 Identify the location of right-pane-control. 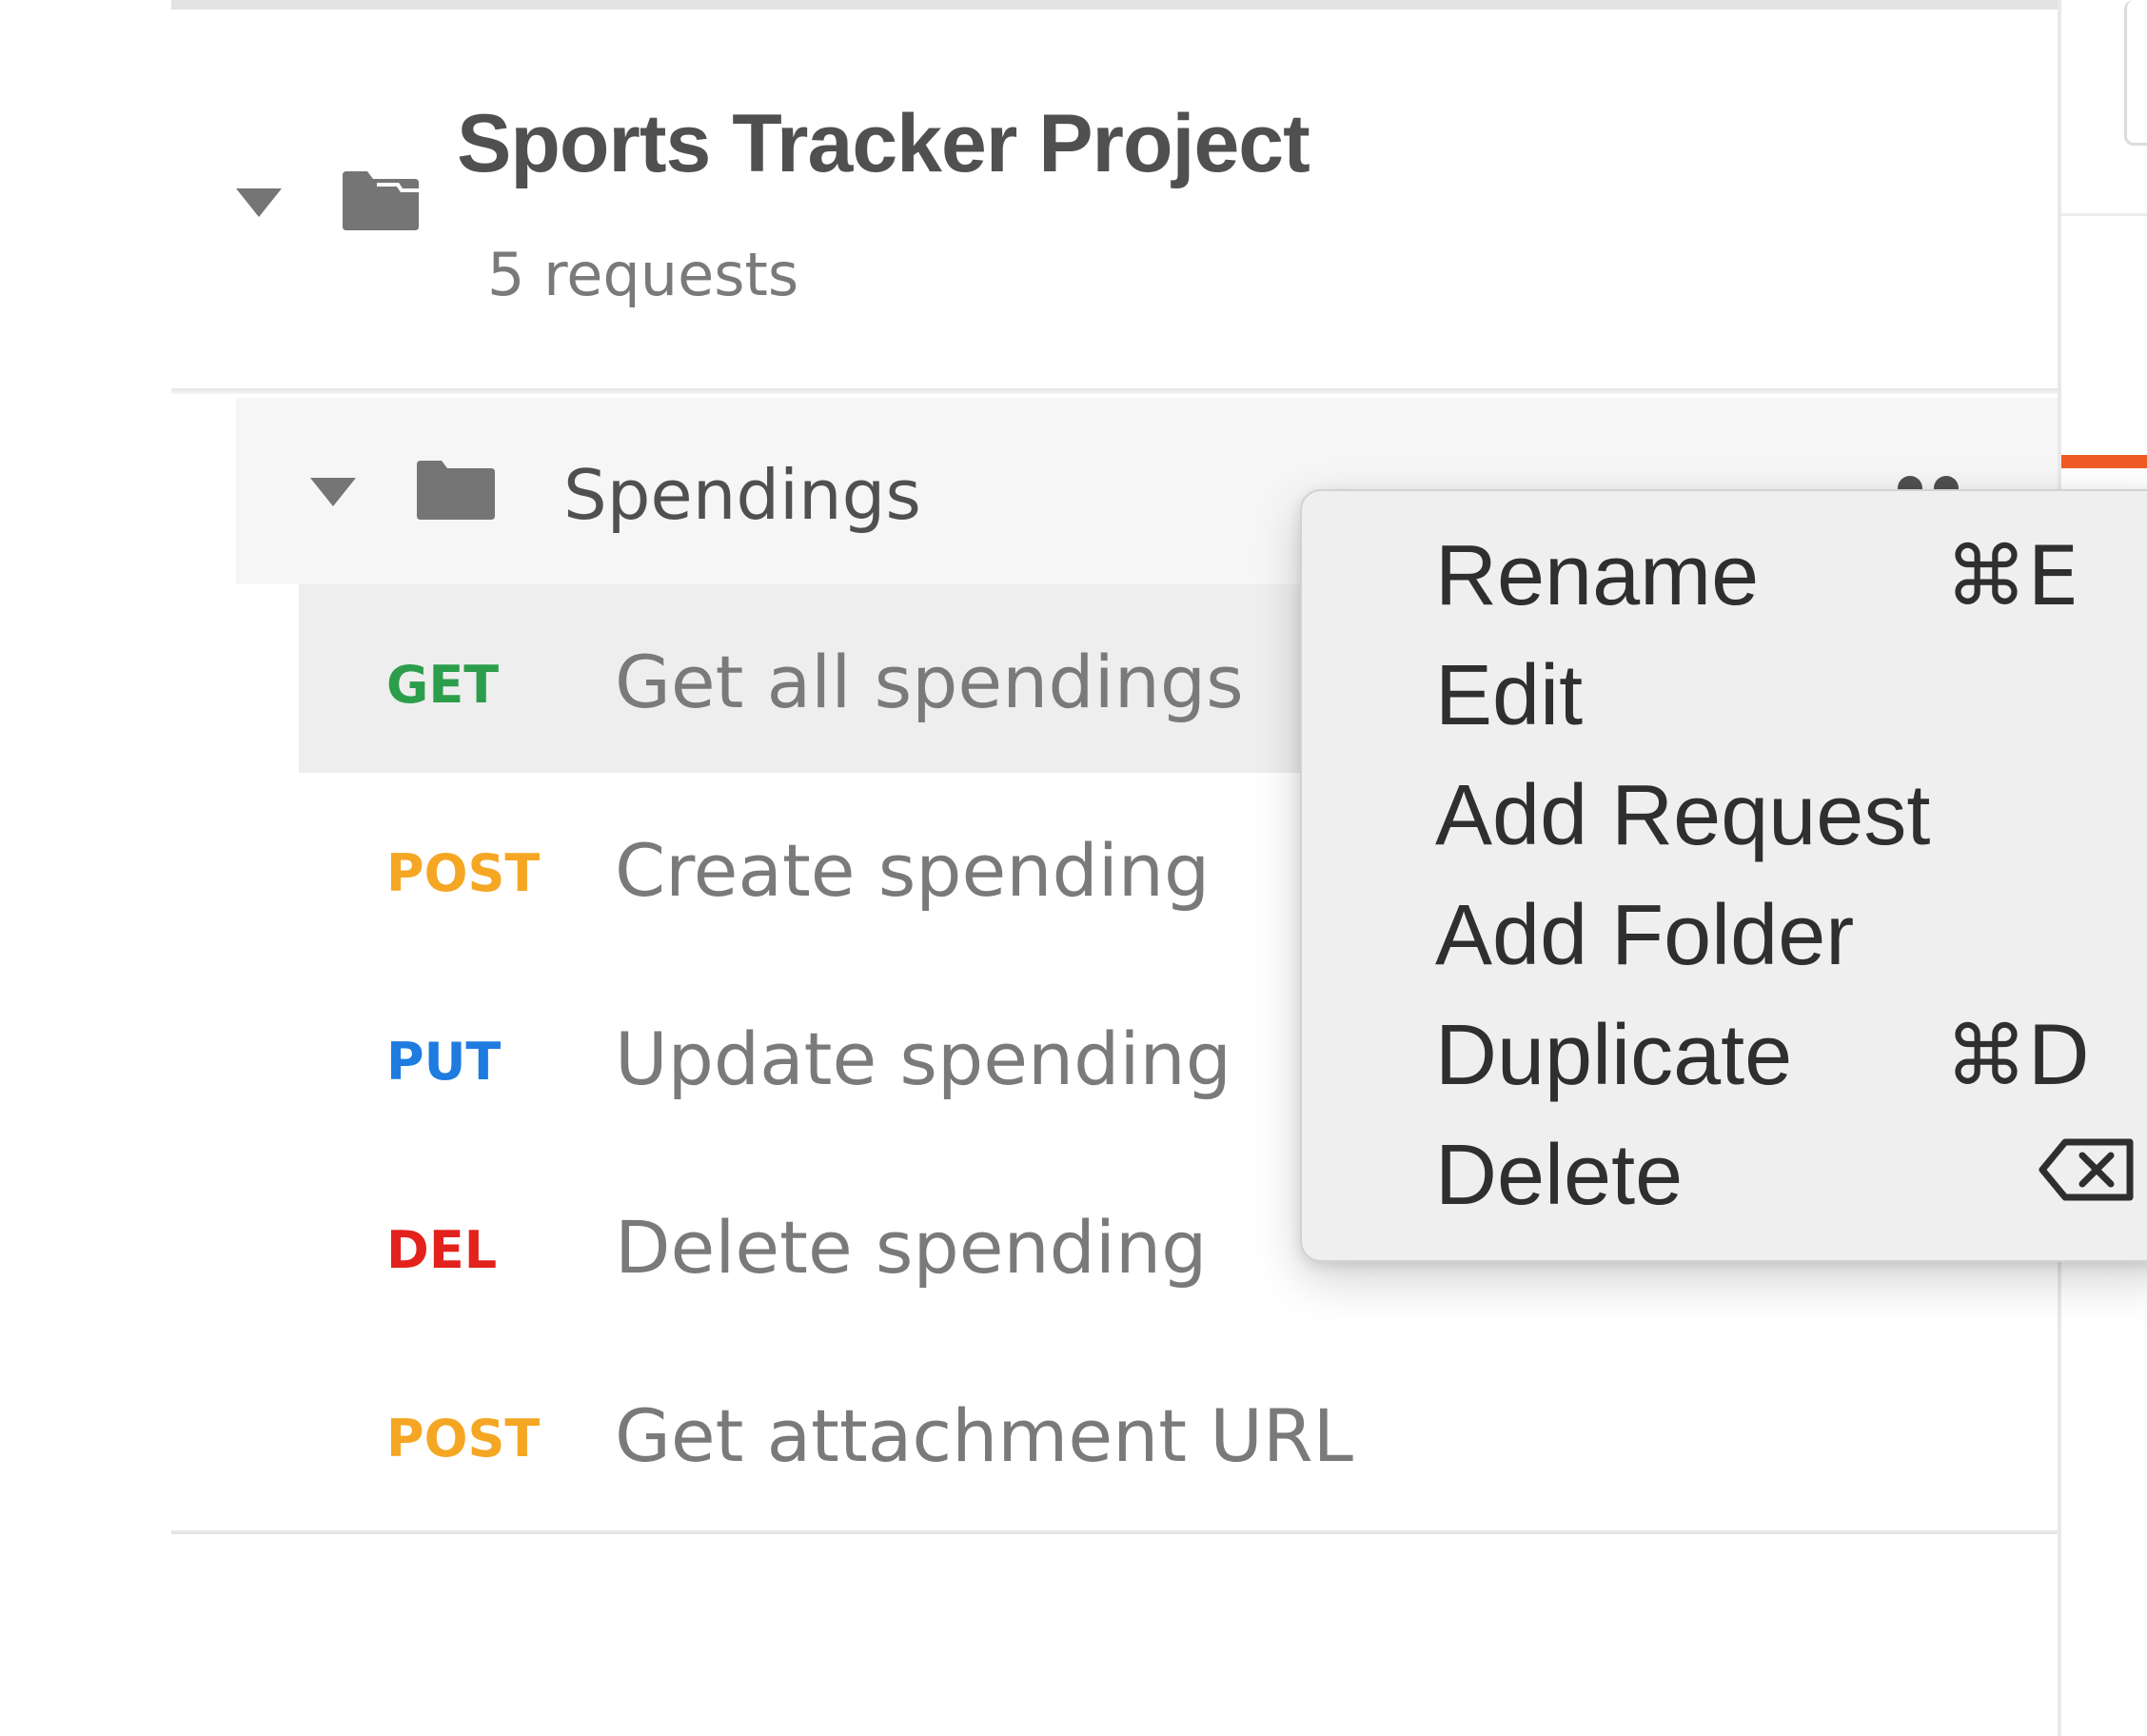
(2135, 73).